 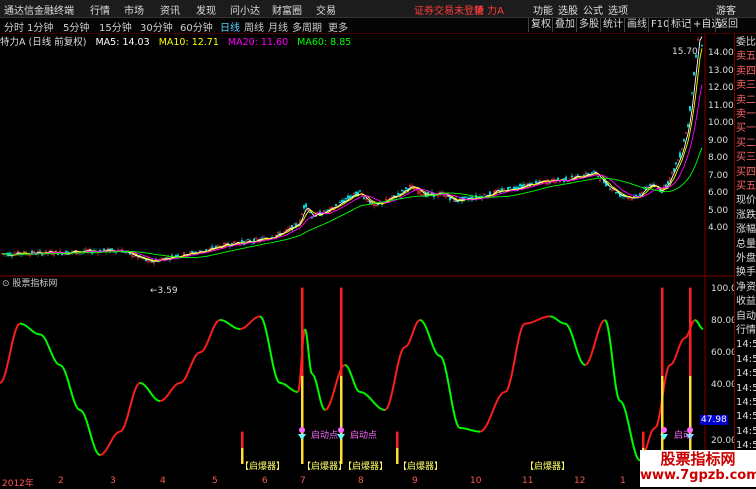 I want to click on period-more: 更多, so click(x=338, y=26).